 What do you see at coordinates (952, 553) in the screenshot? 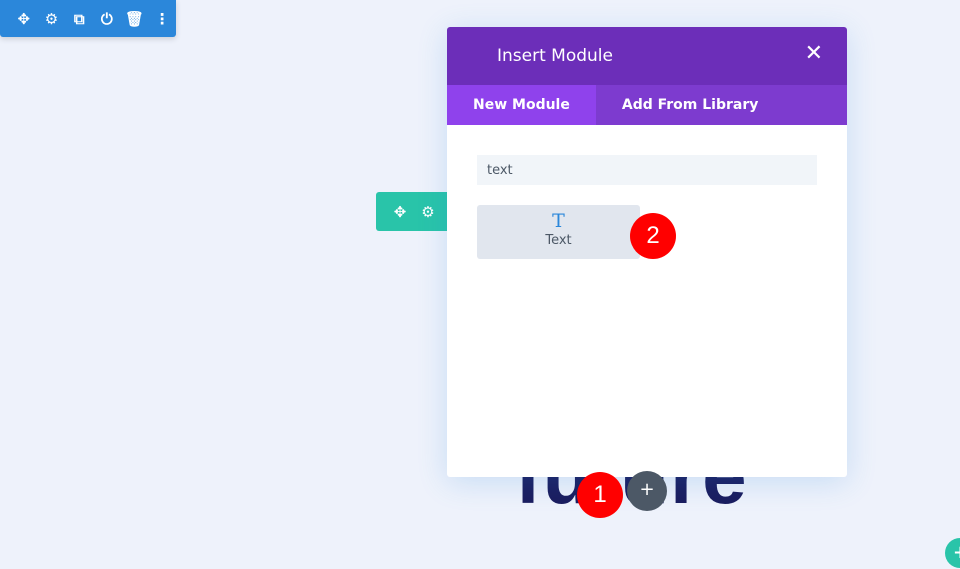
I see `add-row-button: +` at bounding box center [952, 553].